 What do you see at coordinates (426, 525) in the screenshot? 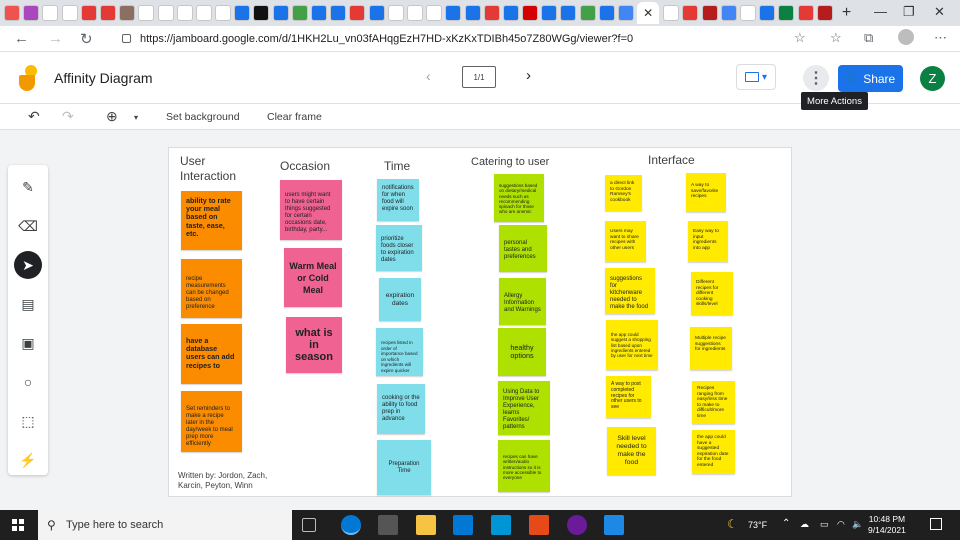
I see `file-explorer-icon` at bounding box center [426, 525].